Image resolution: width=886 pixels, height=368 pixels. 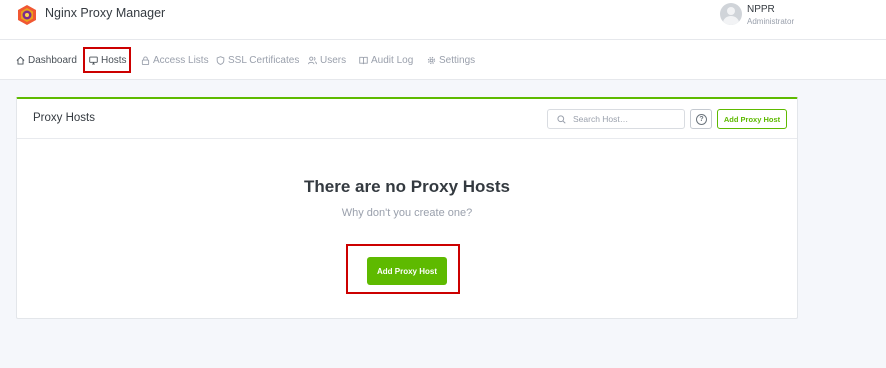 What do you see at coordinates (264, 60) in the screenshot?
I see `nav-label-ssl-certificates: SSL Certificates` at bounding box center [264, 60].